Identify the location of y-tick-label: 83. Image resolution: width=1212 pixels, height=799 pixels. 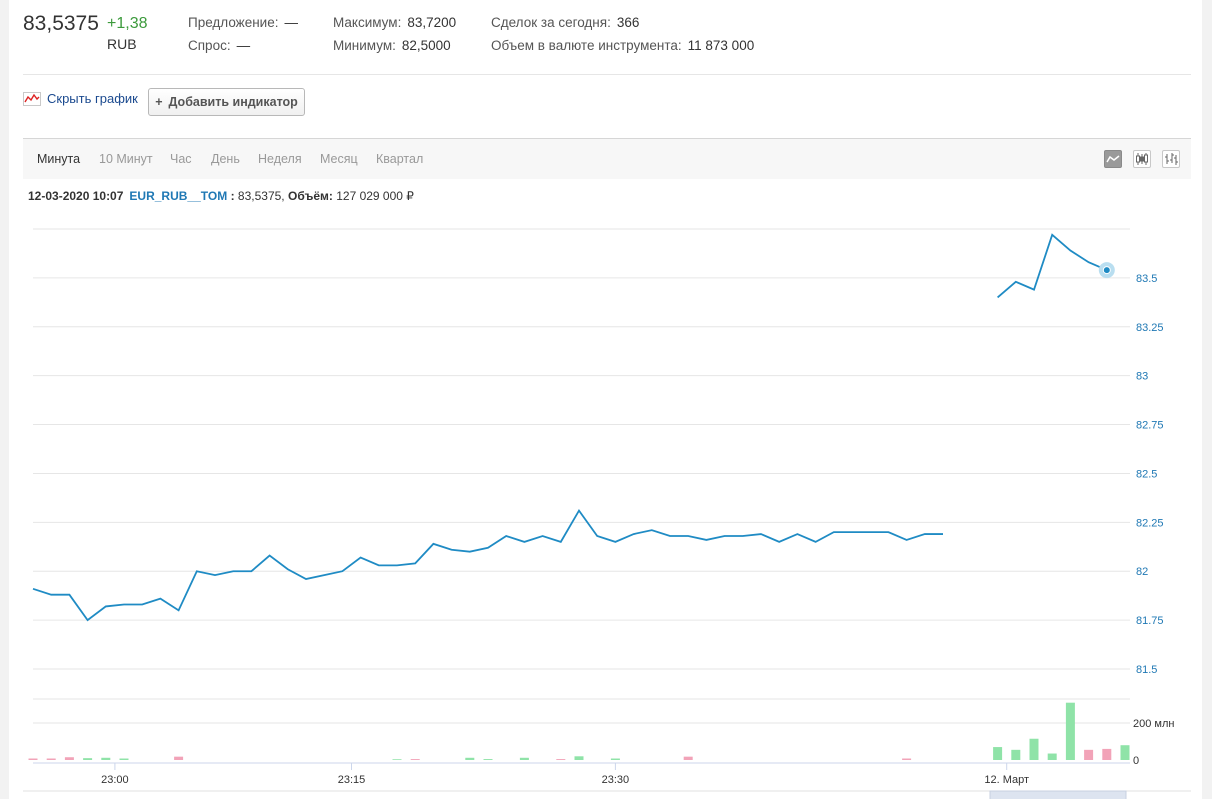
(1142, 377).